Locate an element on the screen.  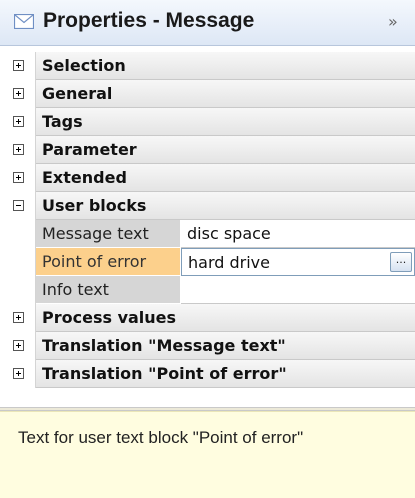
property-row-info-text: Info text is located at coordinates (210, 290).